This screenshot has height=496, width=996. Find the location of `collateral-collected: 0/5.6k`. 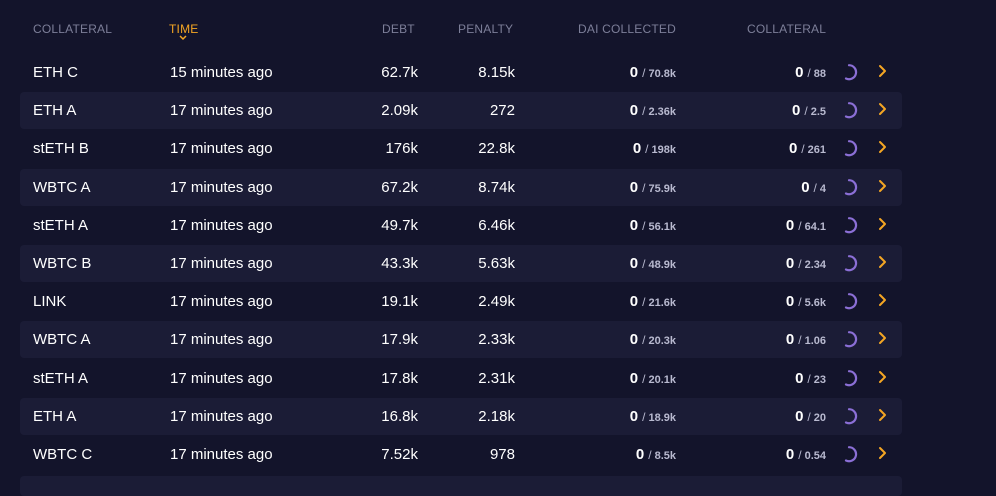

collateral-collected: 0/5.6k is located at coordinates (806, 301).